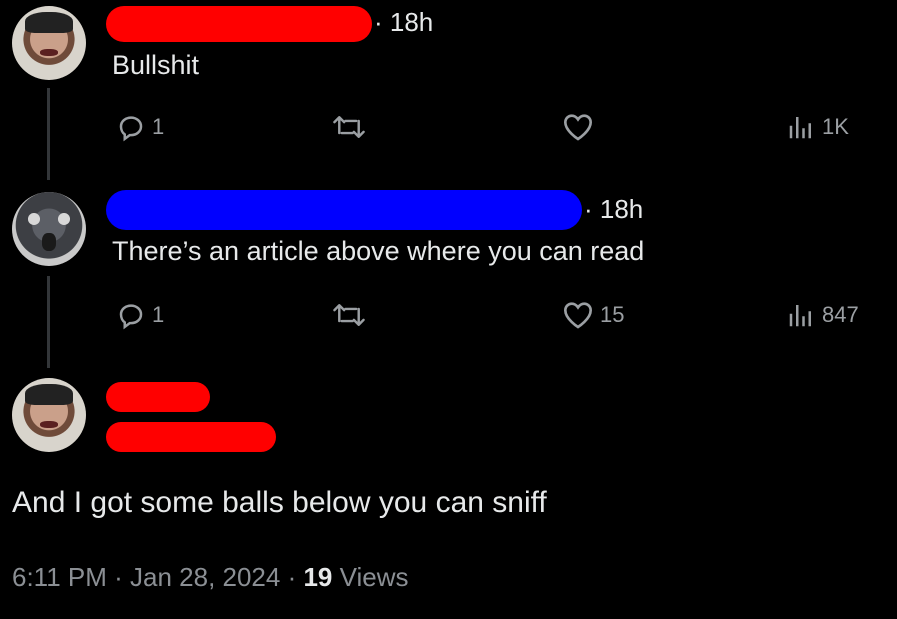 This screenshot has height=619, width=897. What do you see at coordinates (191, 437) in the screenshot?
I see `redacted-handle` at bounding box center [191, 437].